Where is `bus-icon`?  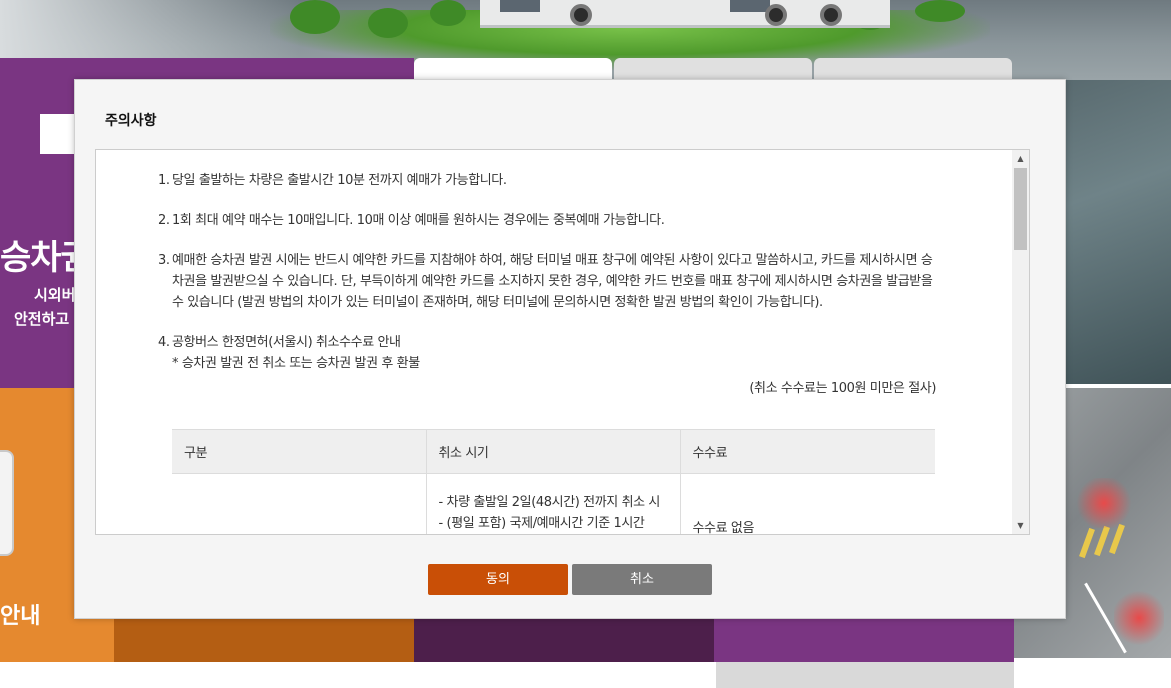
bus-icon is located at coordinates (7, 503).